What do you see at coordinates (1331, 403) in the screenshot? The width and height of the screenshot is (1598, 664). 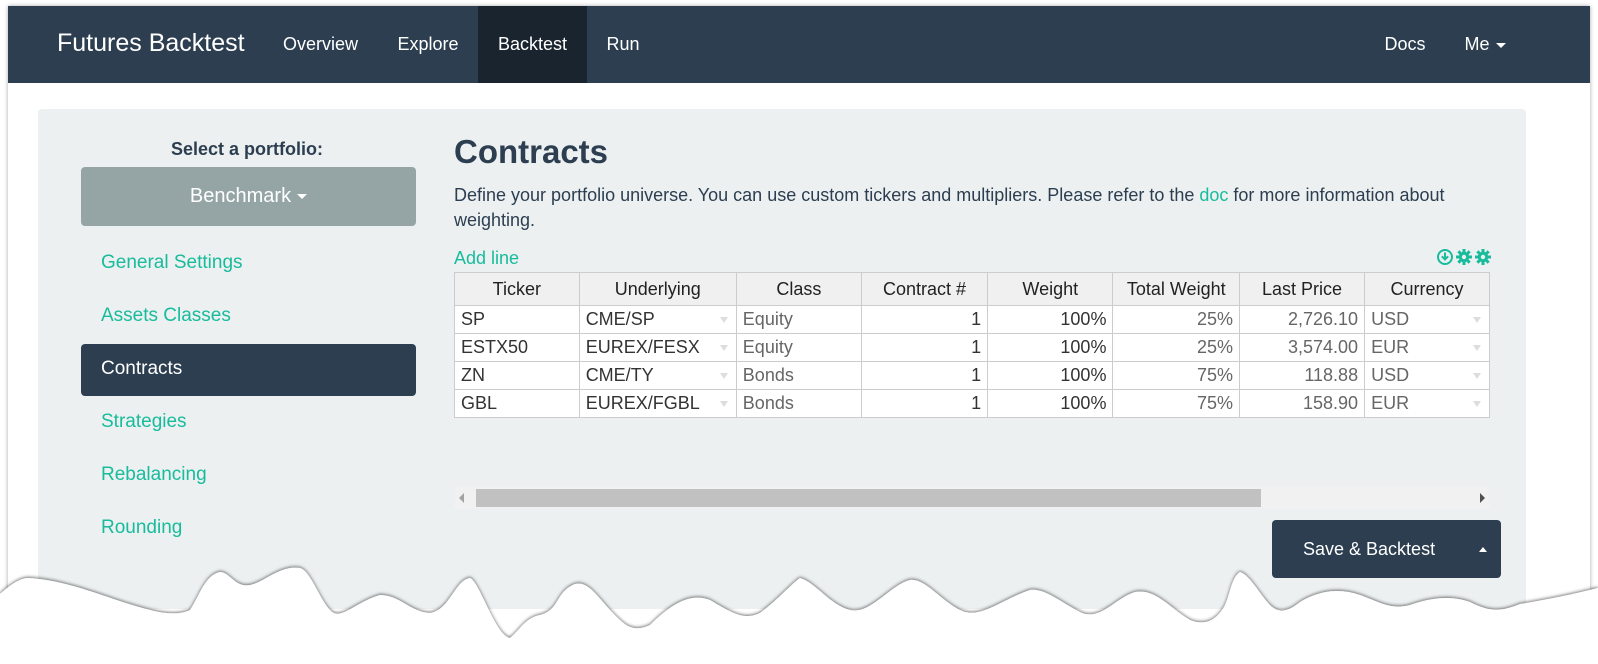 I see `cell-last-price-value: 158.90` at bounding box center [1331, 403].